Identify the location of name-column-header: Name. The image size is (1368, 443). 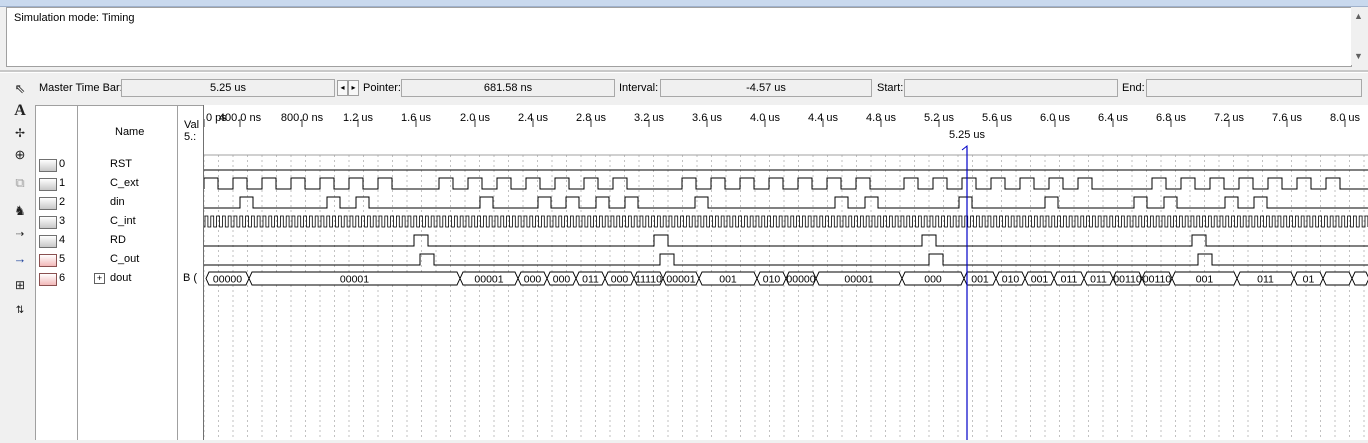
(129, 132).